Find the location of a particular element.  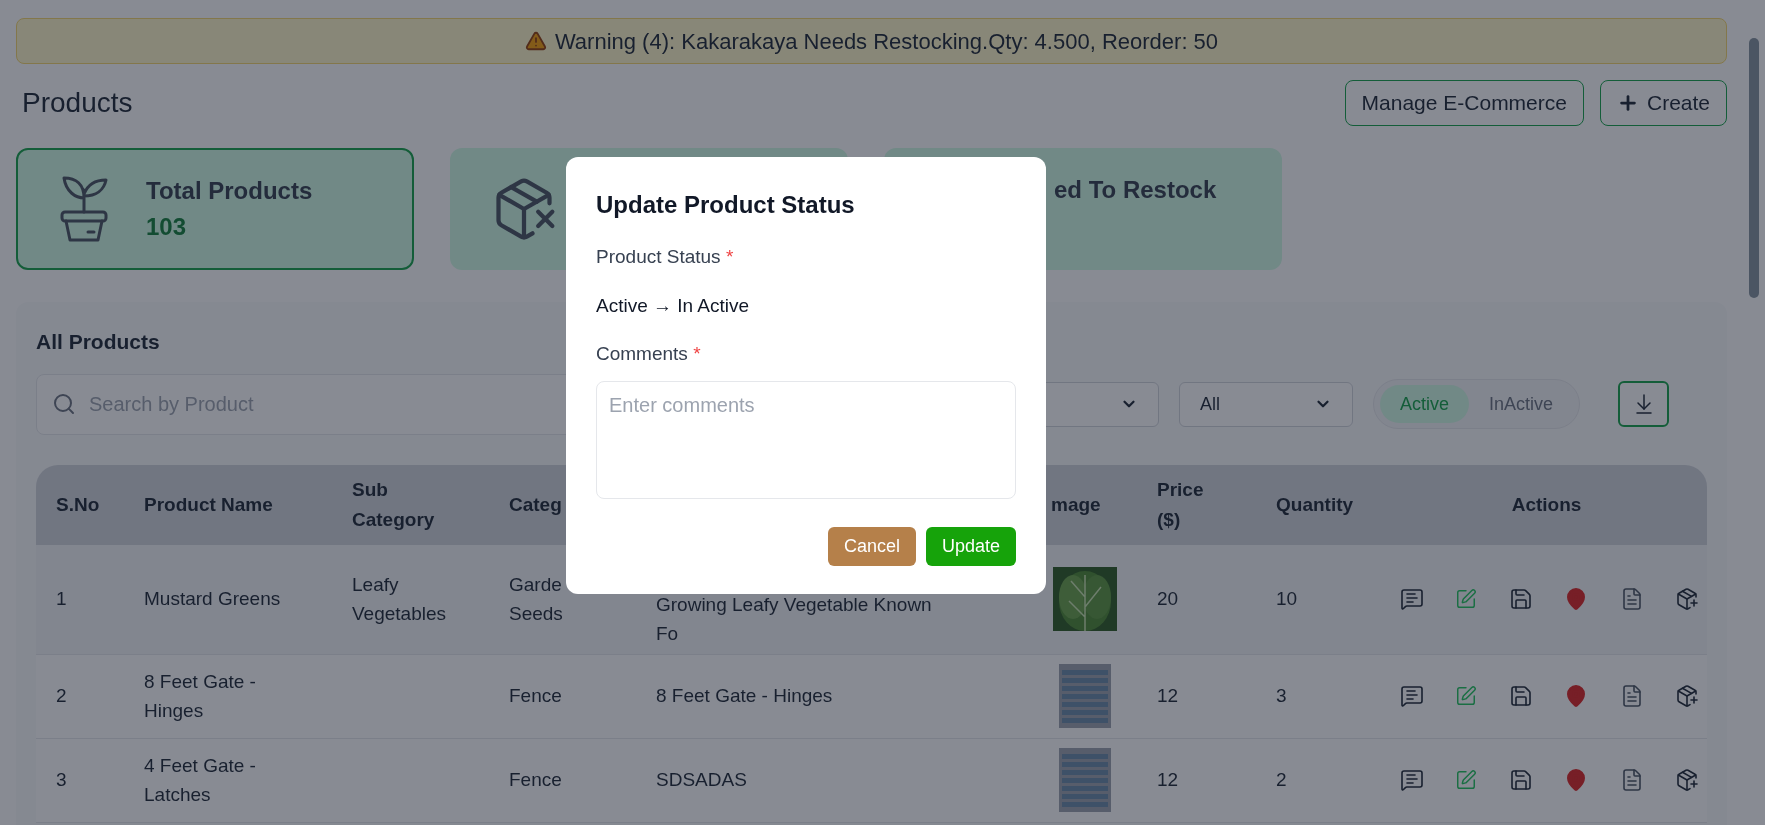

filter-select: All is located at coordinates (1266, 404).